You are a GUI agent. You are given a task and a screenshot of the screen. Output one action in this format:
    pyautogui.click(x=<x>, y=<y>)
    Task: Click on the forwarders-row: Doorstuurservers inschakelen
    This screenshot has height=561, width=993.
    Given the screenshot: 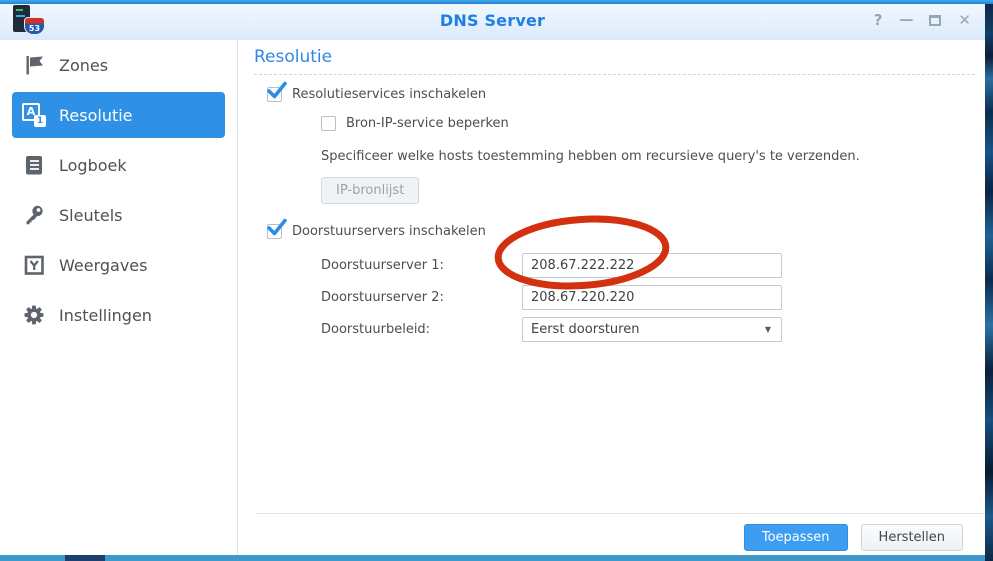 What is the action you would take?
    pyautogui.click(x=621, y=228)
    